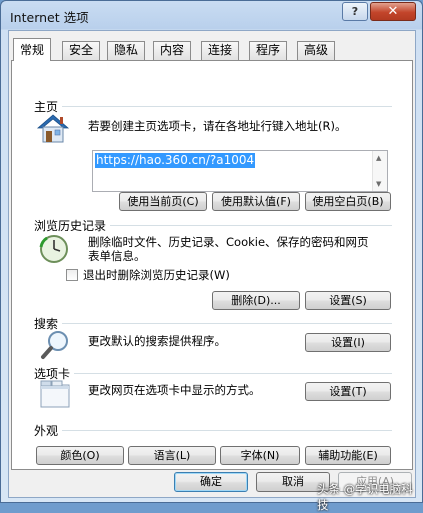 This screenshot has height=513, width=423. What do you see at coordinates (227, 323) in the screenshot?
I see `search-separator` at bounding box center [227, 323].